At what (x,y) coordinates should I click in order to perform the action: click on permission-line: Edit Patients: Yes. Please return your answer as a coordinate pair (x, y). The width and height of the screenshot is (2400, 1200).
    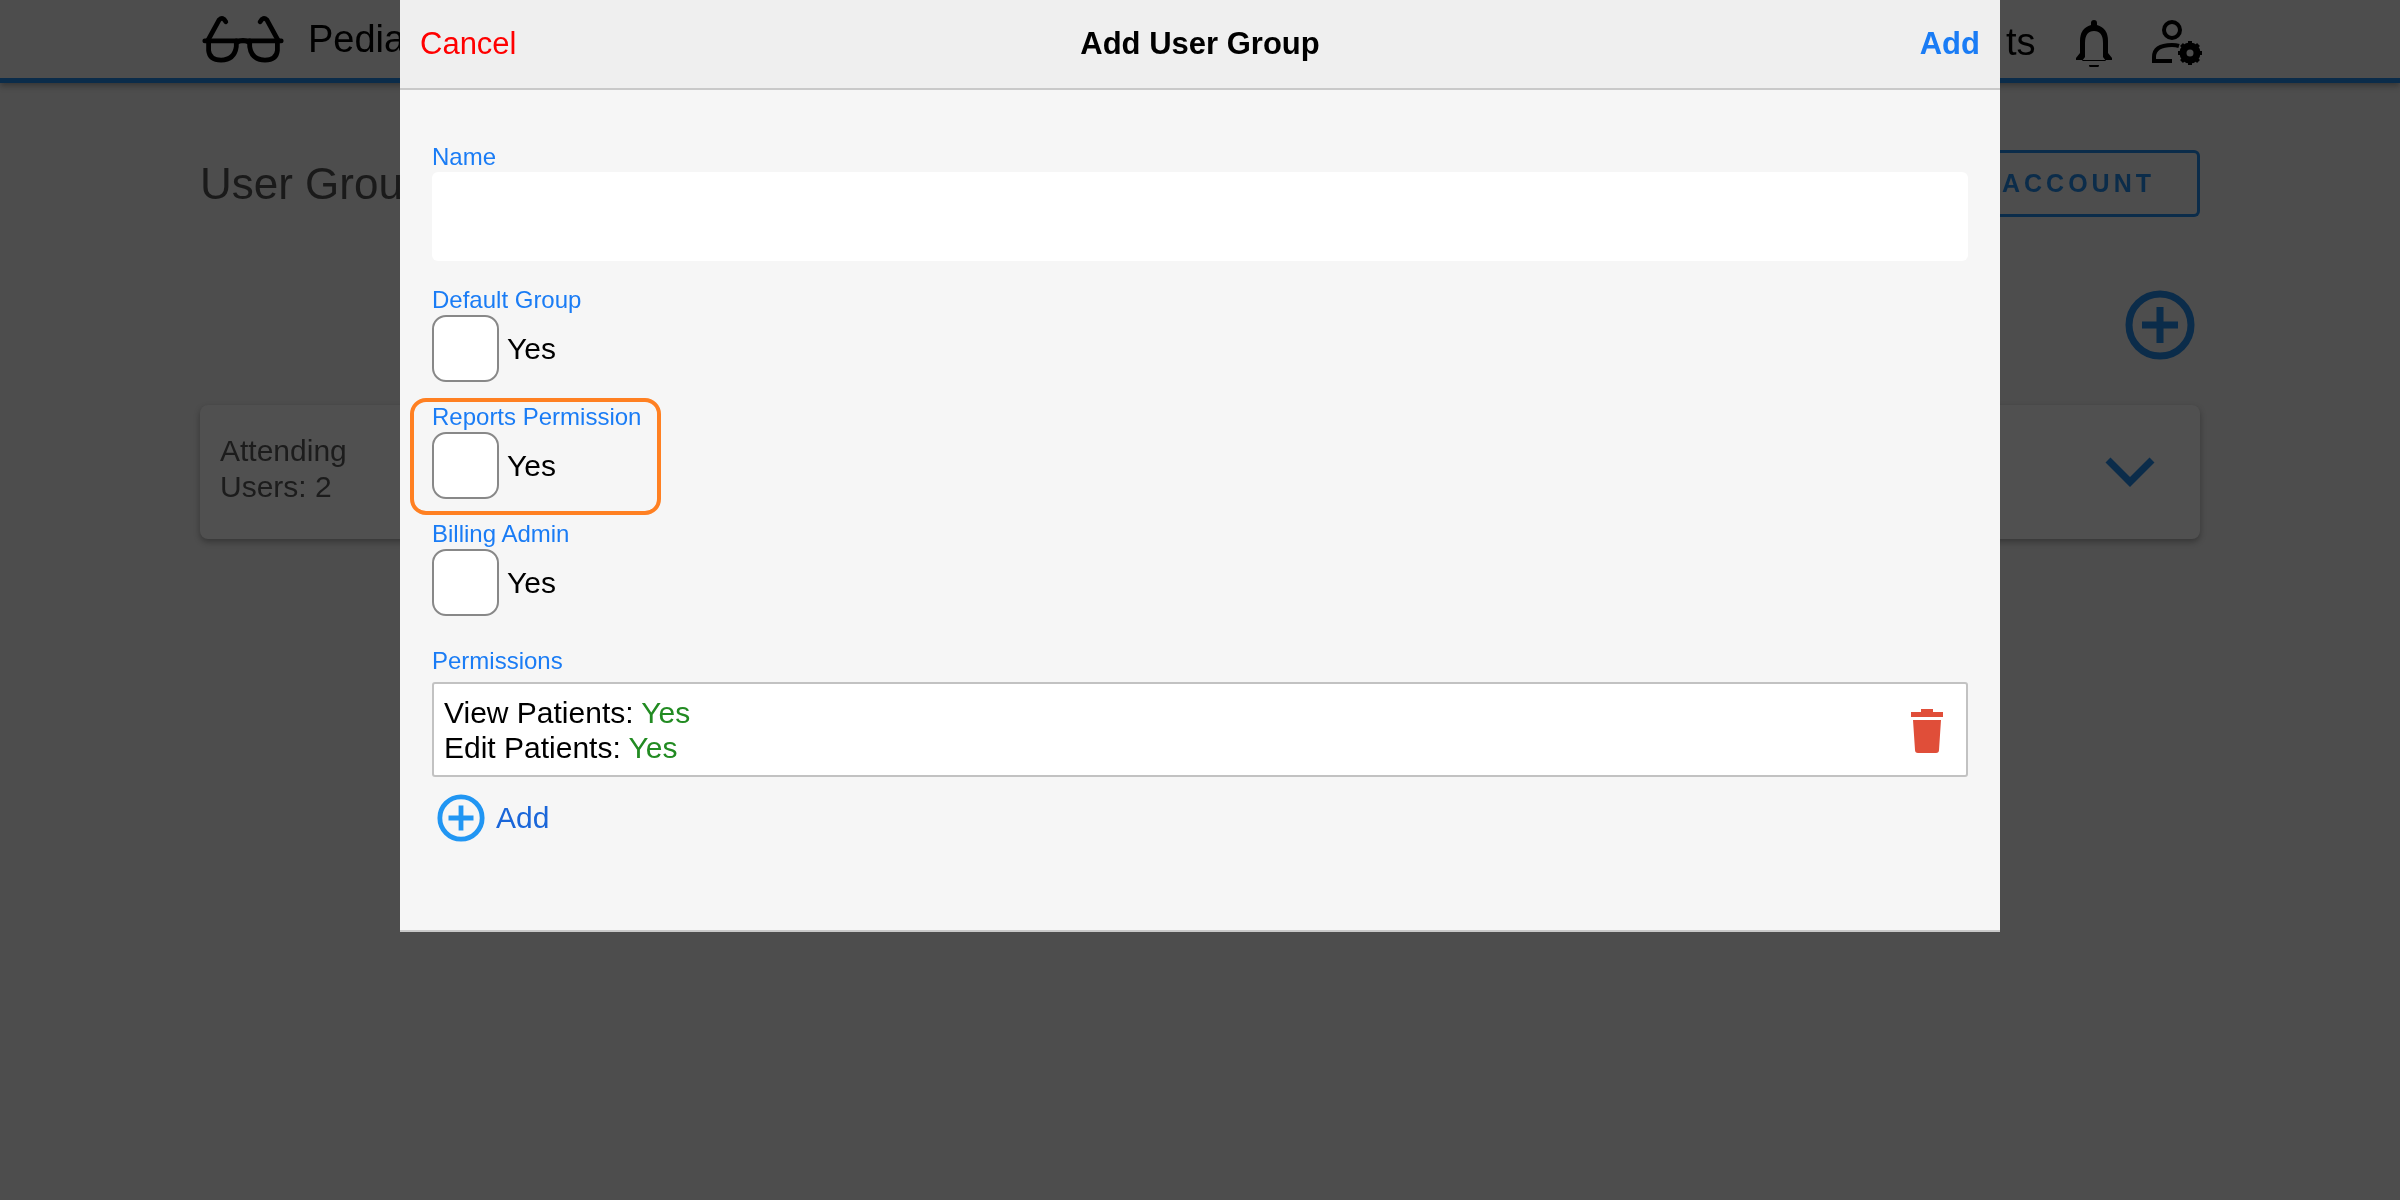
    Looking at the image, I should click on (561, 747).